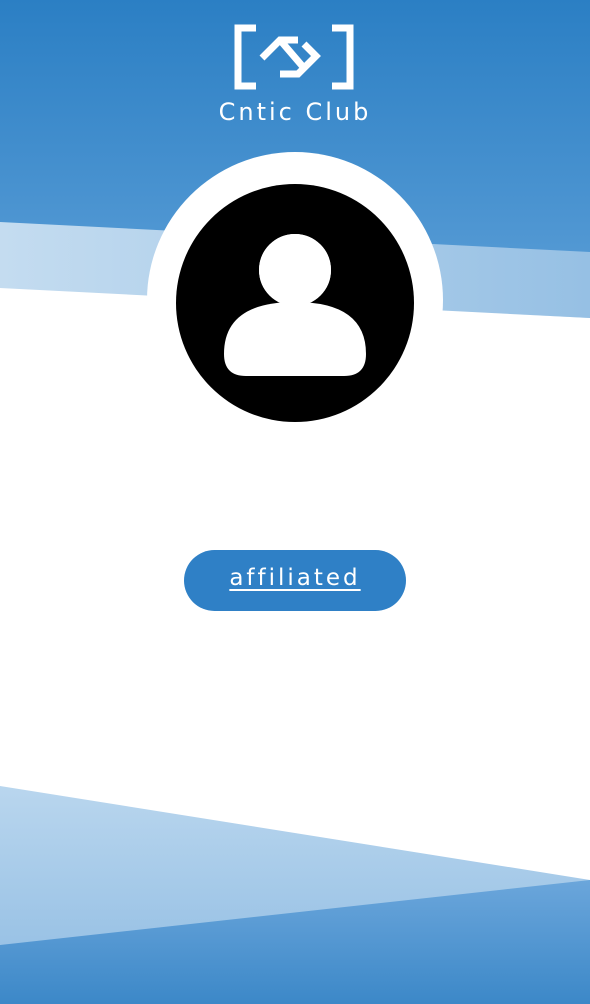 The width and height of the screenshot is (590, 1004). Describe the element at coordinates (295, 303) in the screenshot. I see `user-avatar-icon` at that location.